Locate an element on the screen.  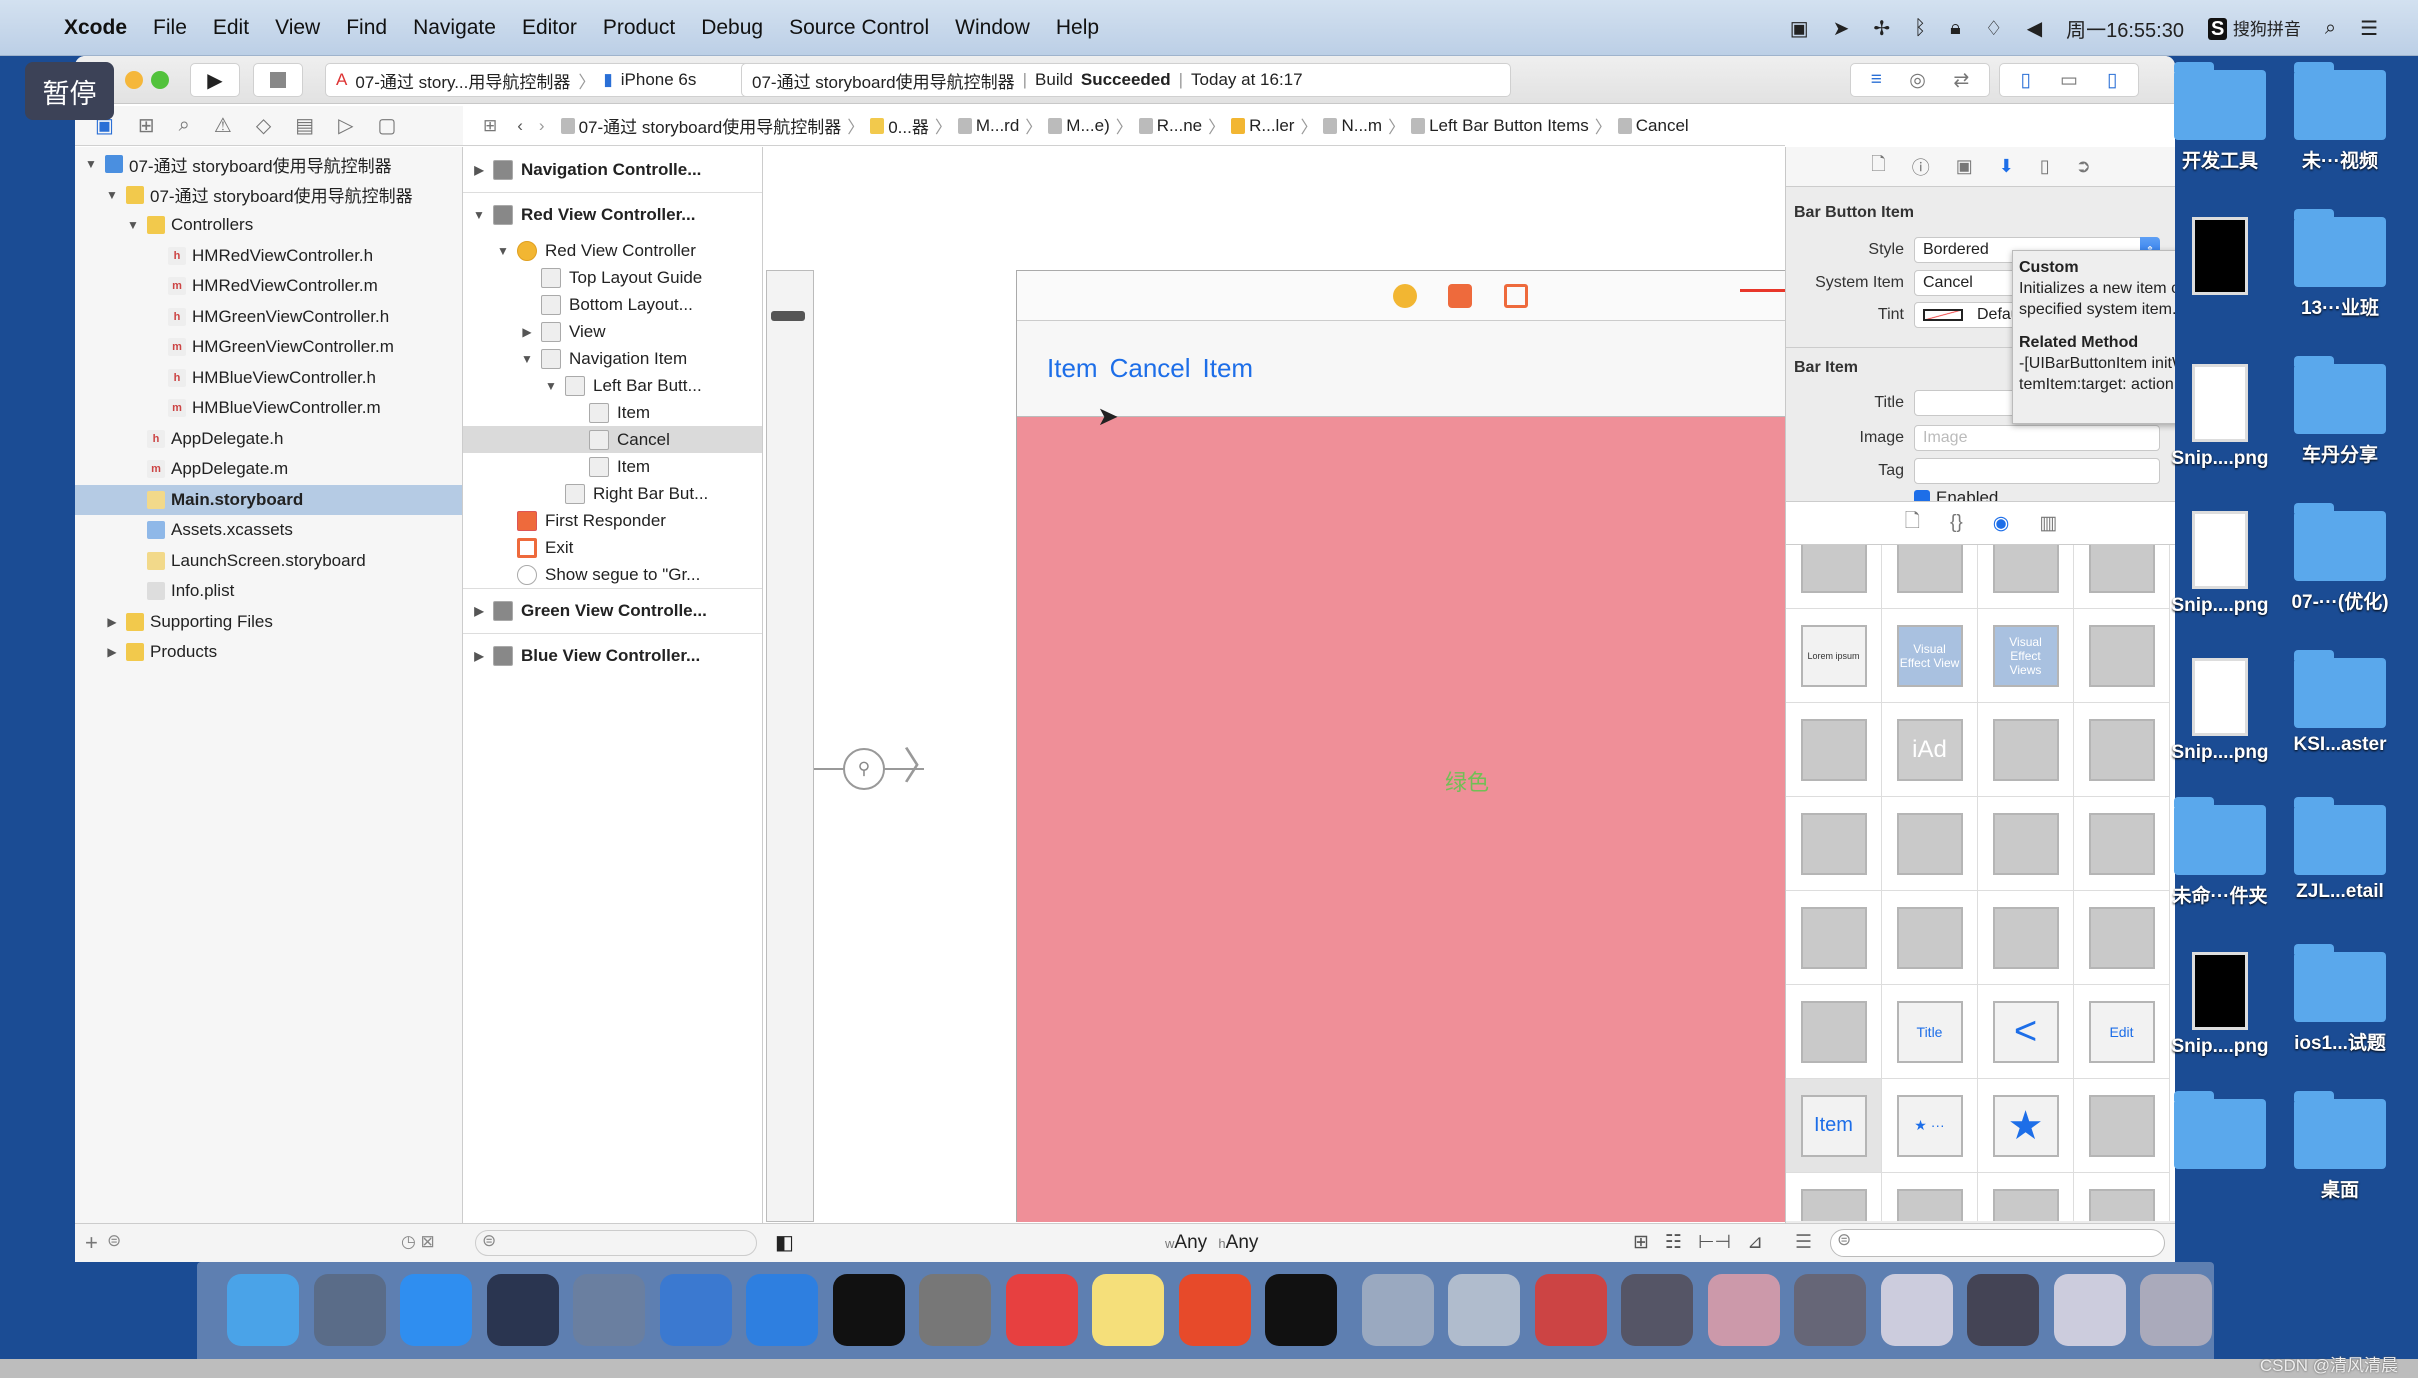
outline-item: Item is located at coordinates (612, 466).